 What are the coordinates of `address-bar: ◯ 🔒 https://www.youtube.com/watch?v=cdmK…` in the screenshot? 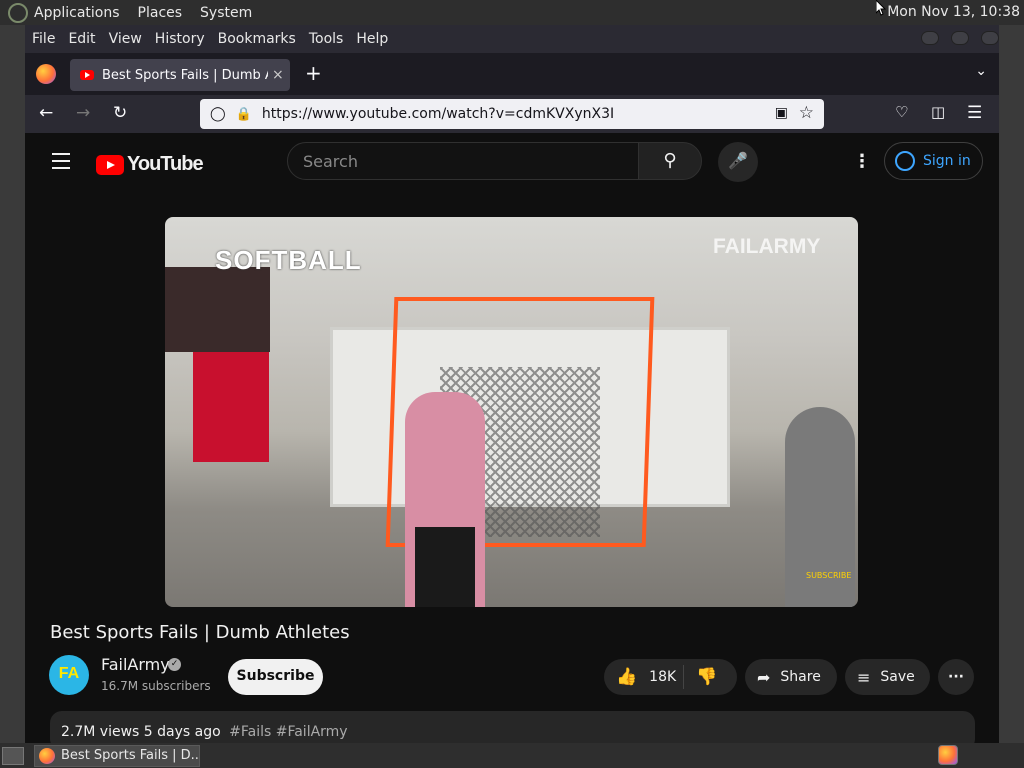 It's located at (512, 114).